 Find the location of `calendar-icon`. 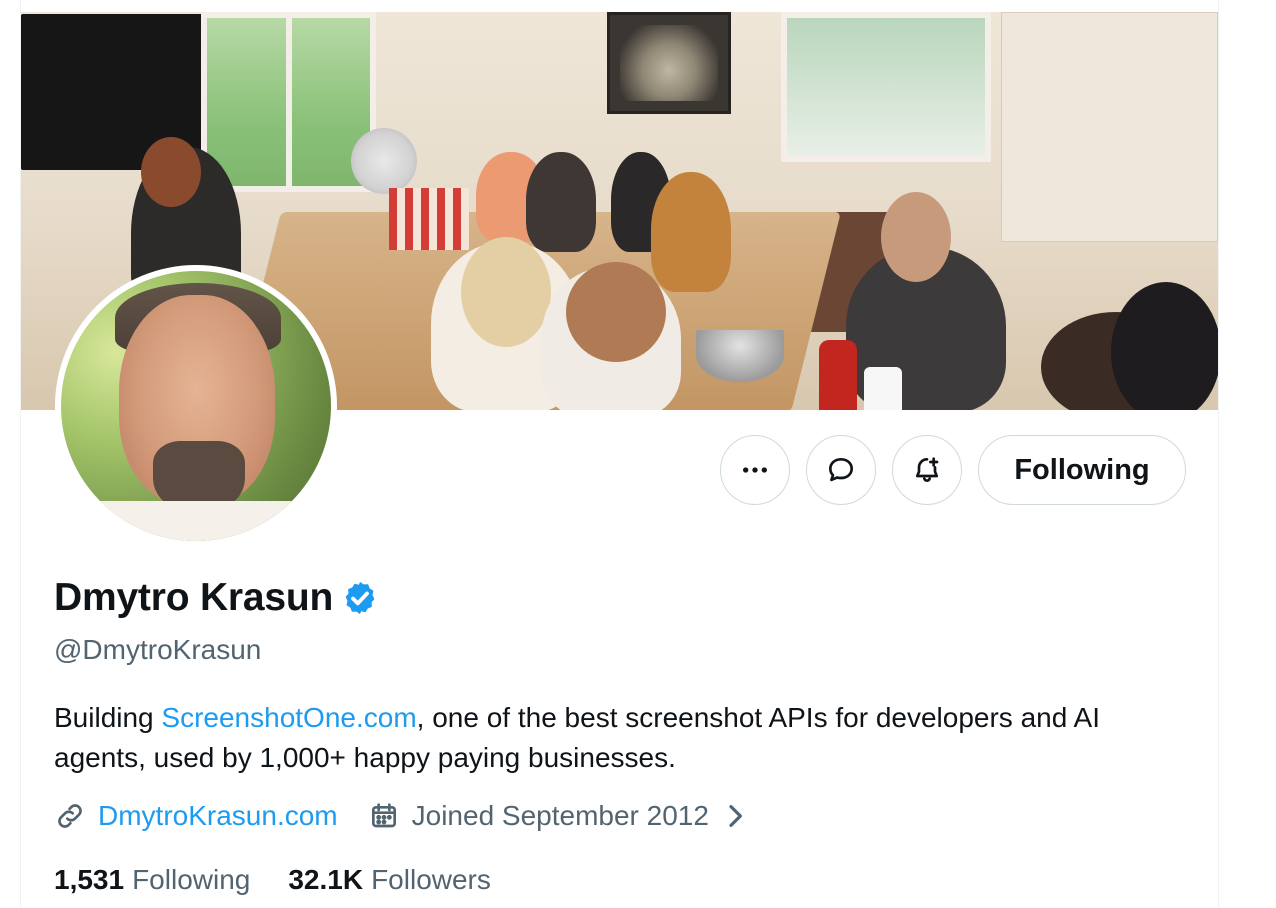

calendar-icon is located at coordinates (383, 815).